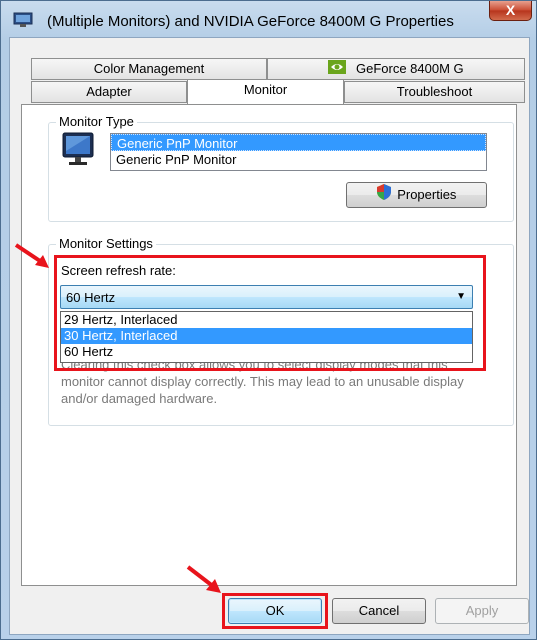 Image resolution: width=537 pixels, height=640 pixels. I want to click on display-icon, so click(24, 20).